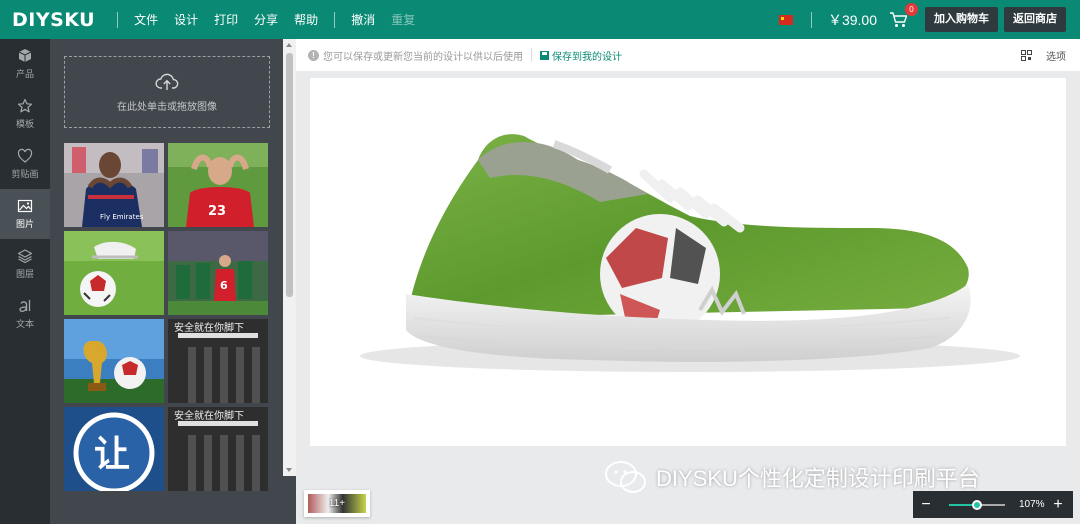 This screenshot has height=524, width=1080. I want to click on nav-label: 剪贴画, so click(25, 174).